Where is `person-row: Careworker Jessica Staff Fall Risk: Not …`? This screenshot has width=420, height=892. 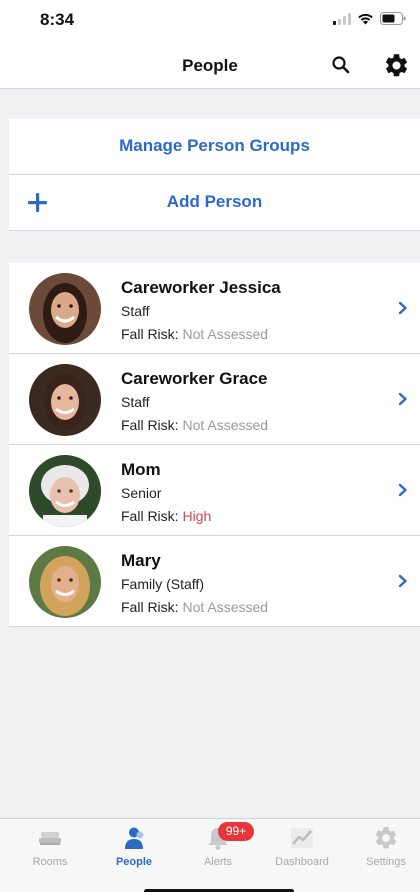 person-row: Careworker Jessica Staff Fall Risk: Not … is located at coordinates (214, 308).